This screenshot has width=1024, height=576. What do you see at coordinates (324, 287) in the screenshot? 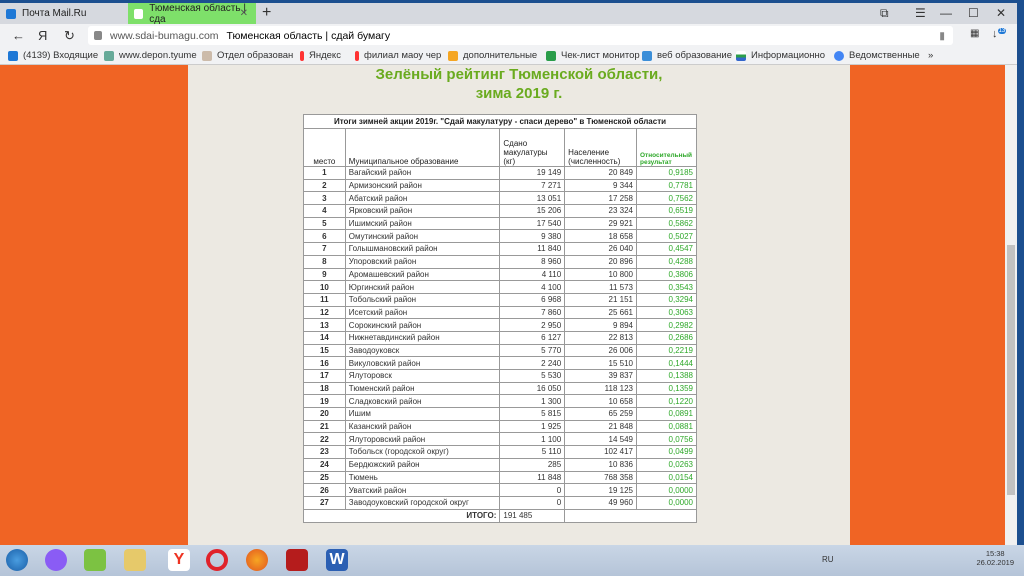
I see `cell-place: 10` at bounding box center [324, 287].